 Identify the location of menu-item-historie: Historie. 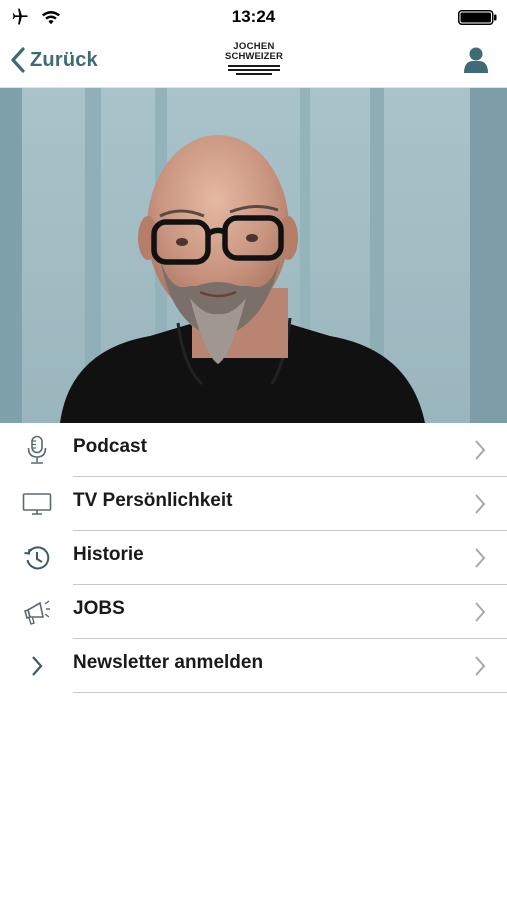
(253, 558).